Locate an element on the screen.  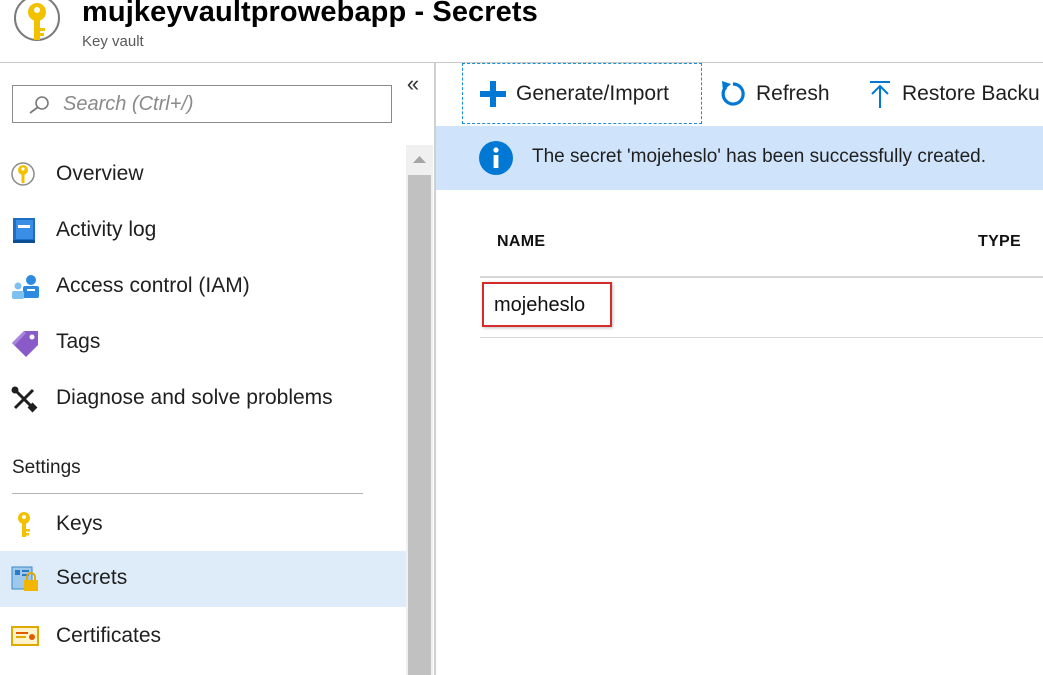
highlight-box: mojeheslo is located at coordinates (547, 304).